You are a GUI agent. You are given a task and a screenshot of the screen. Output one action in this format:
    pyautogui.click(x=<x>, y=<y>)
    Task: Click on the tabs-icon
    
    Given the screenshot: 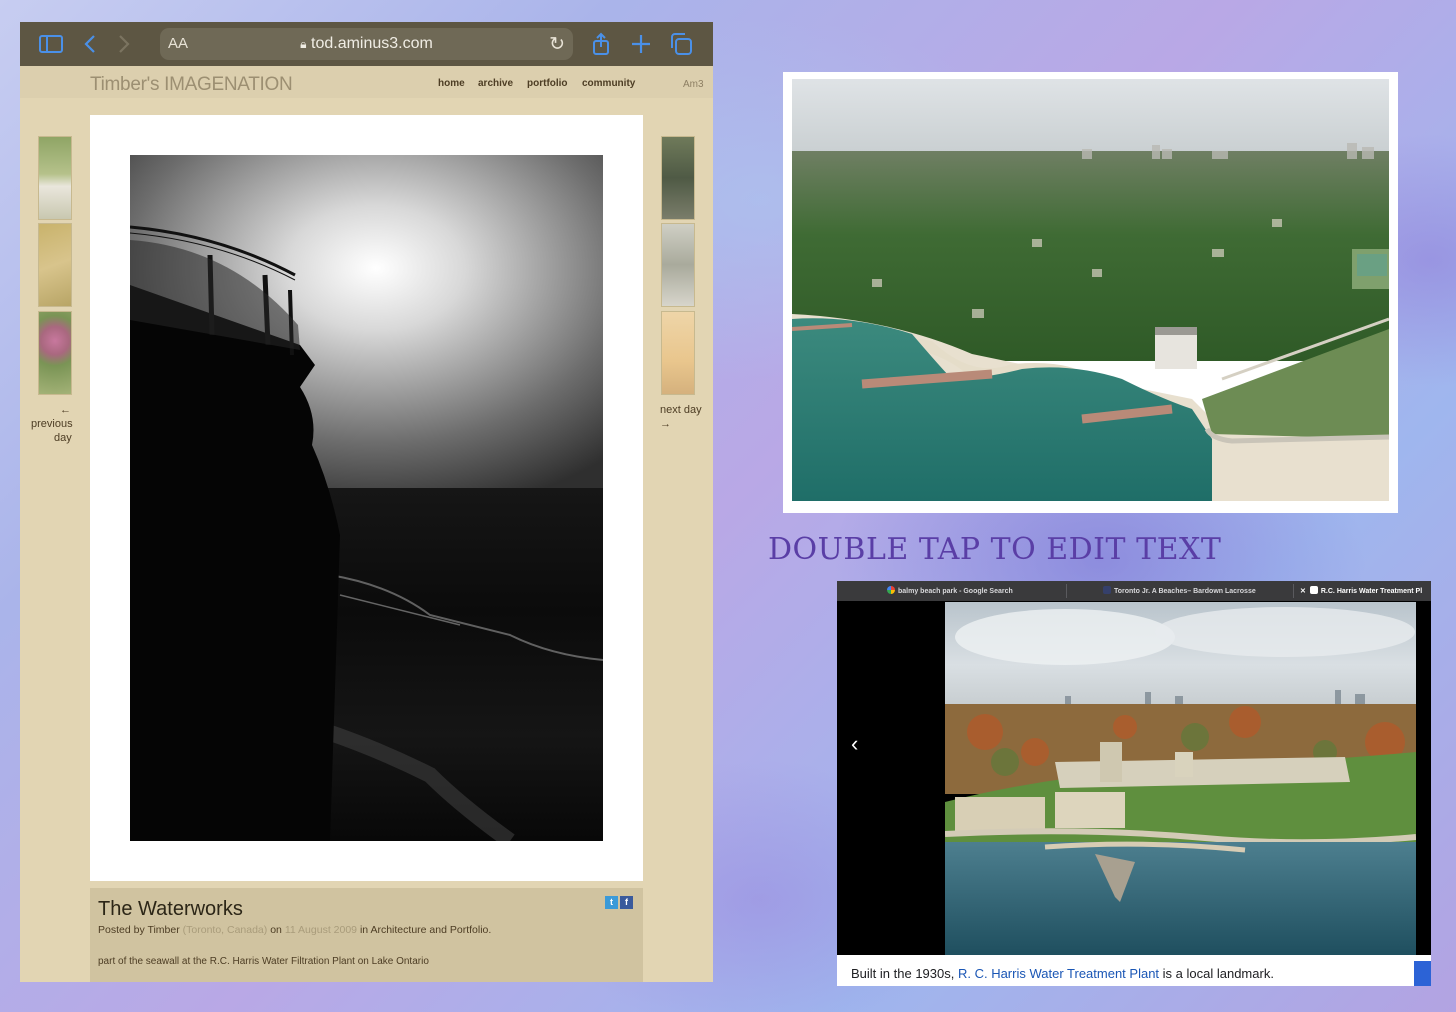 What is the action you would take?
    pyautogui.click(x=681, y=44)
    